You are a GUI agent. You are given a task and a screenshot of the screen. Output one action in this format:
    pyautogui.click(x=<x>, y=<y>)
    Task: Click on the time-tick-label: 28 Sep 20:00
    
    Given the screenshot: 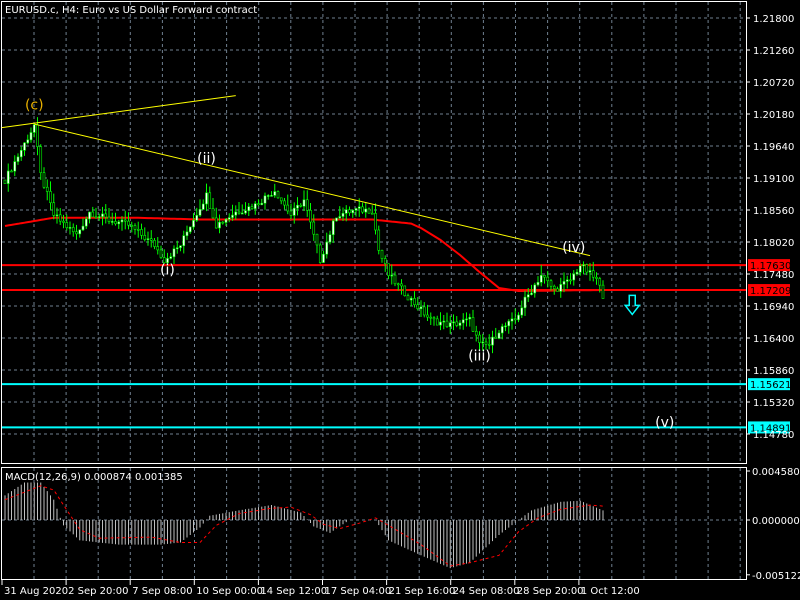 What is the action you would take?
    pyautogui.click(x=550, y=591)
    